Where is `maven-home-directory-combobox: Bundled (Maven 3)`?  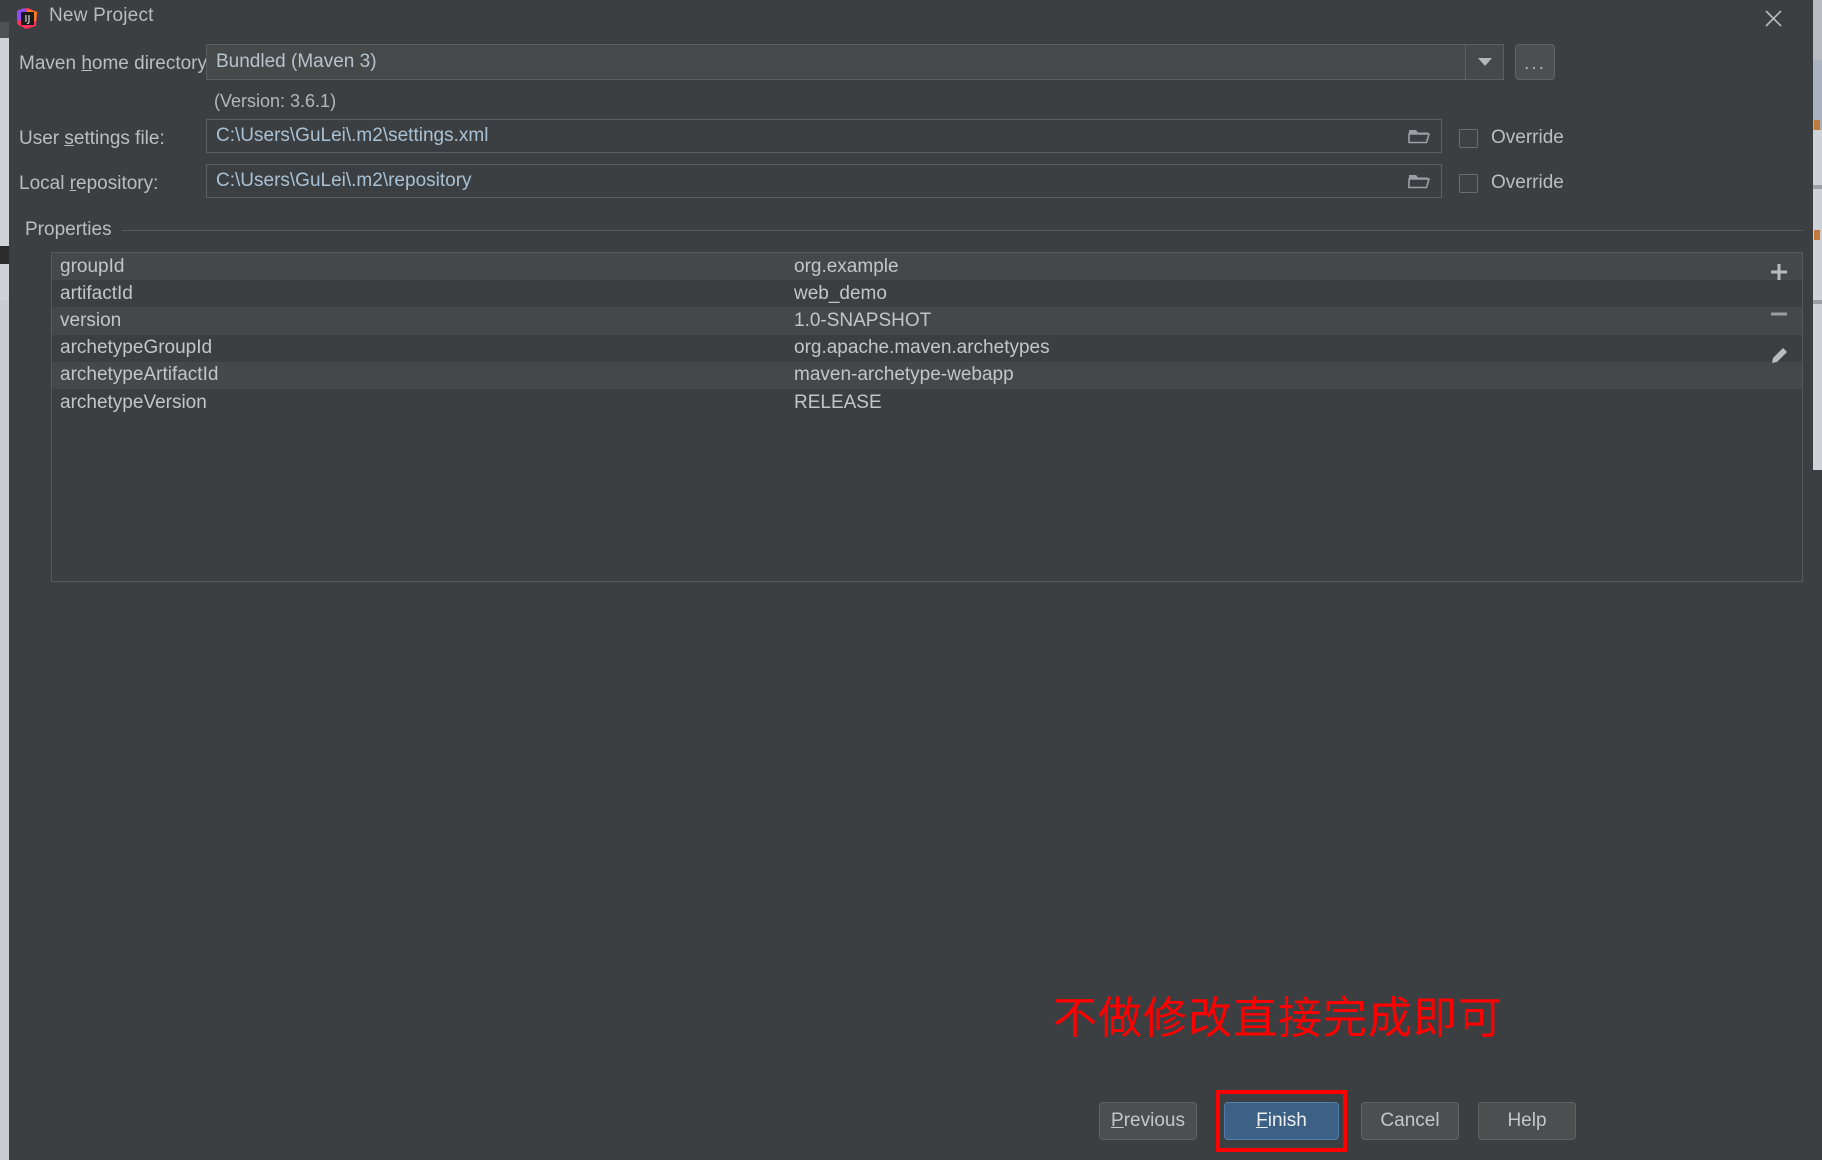
maven-home-directory-combobox: Bundled (Maven 3) is located at coordinates (855, 62).